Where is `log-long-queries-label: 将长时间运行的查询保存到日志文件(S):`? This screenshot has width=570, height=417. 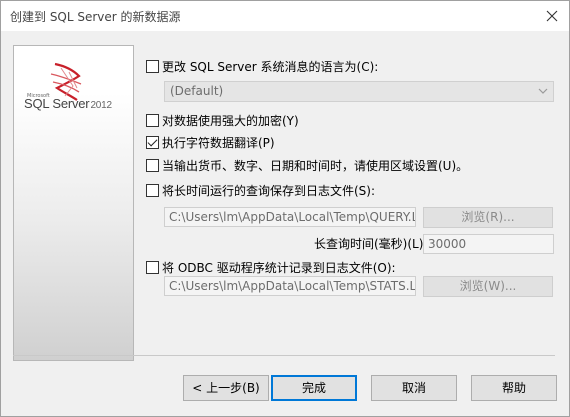 log-long-queries-label: 将长时间运行的查询保存到日志文件(S): is located at coordinates (269, 191).